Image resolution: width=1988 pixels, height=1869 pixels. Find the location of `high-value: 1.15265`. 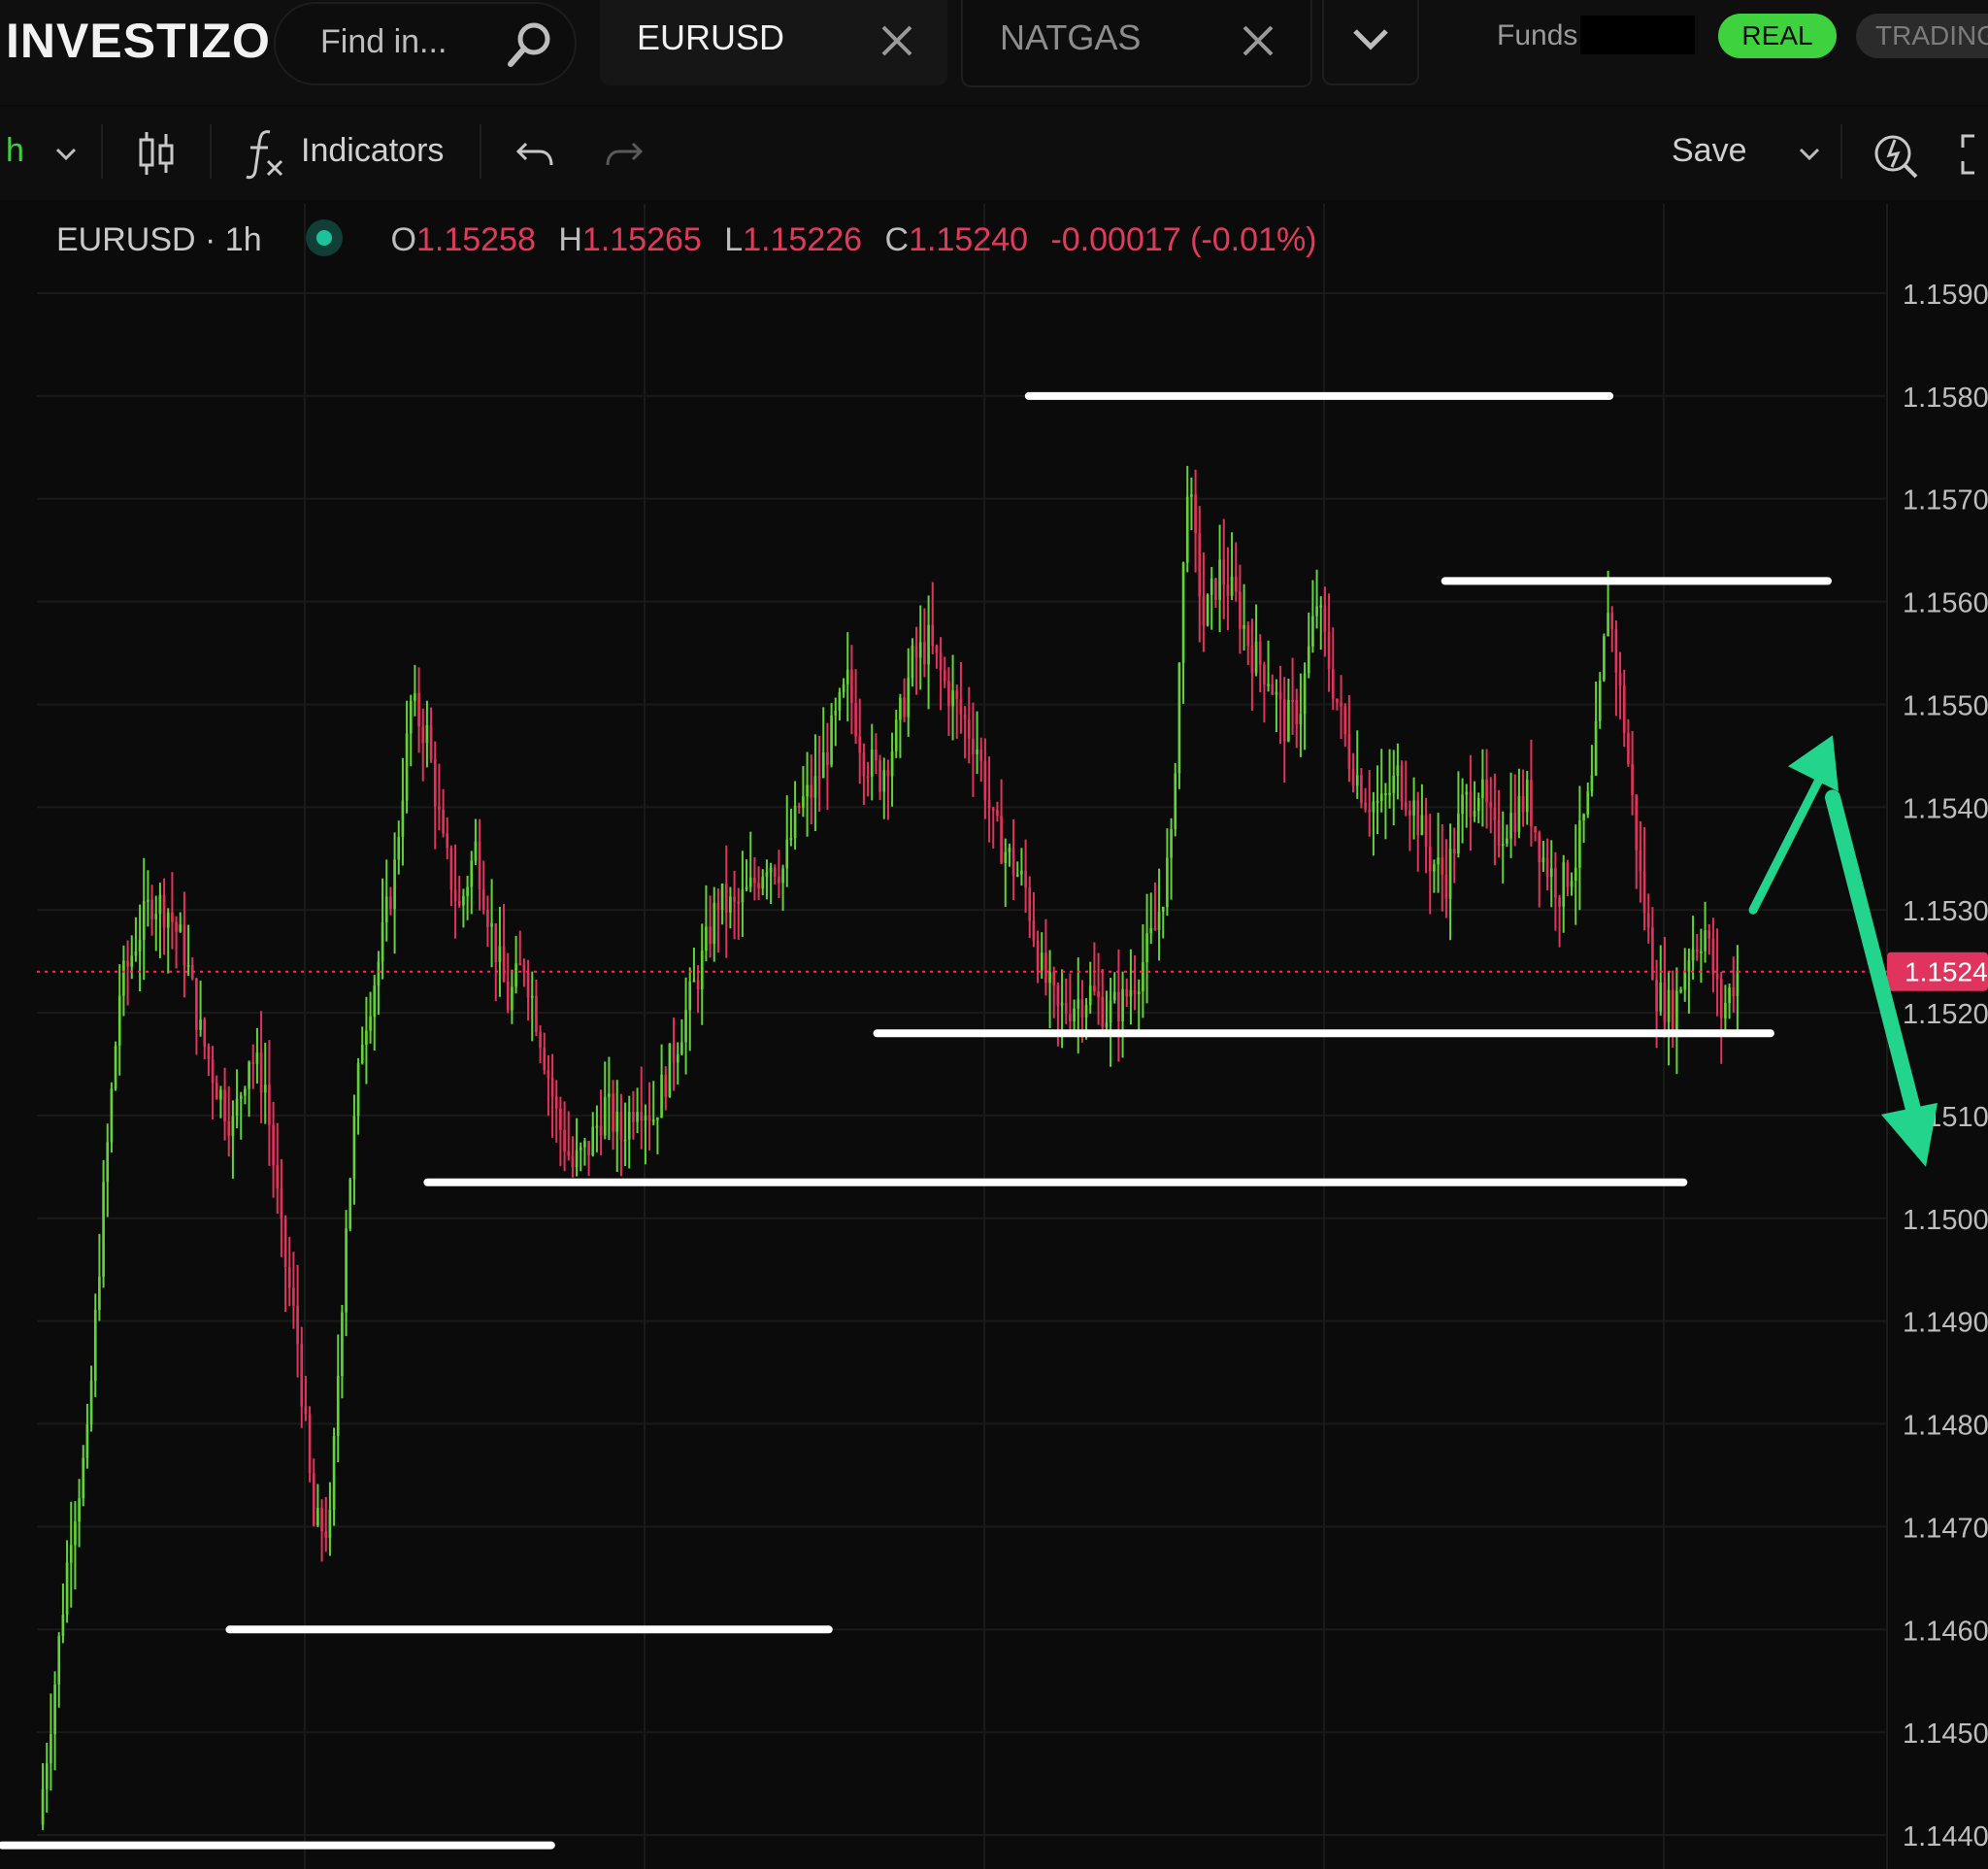

high-value: 1.15265 is located at coordinates (642, 240).